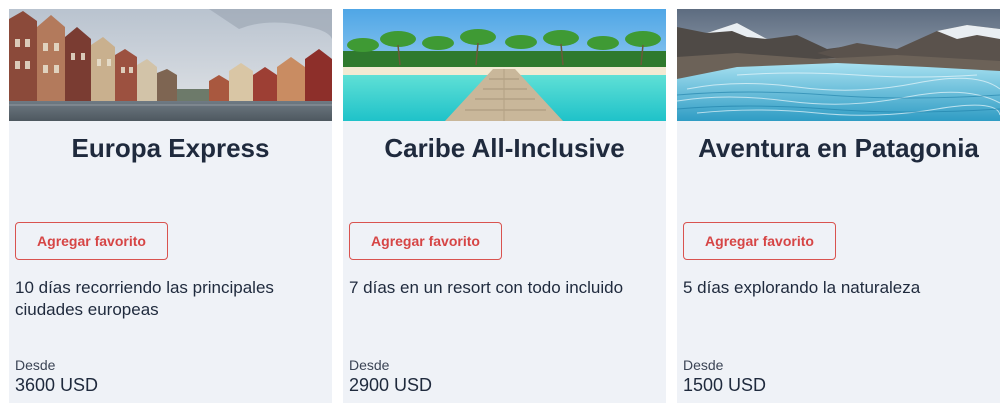  What do you see at coordinates (170, 148) in the screenshot?
I see `tour-title: Europa Express` at bounding box center [170, 148].